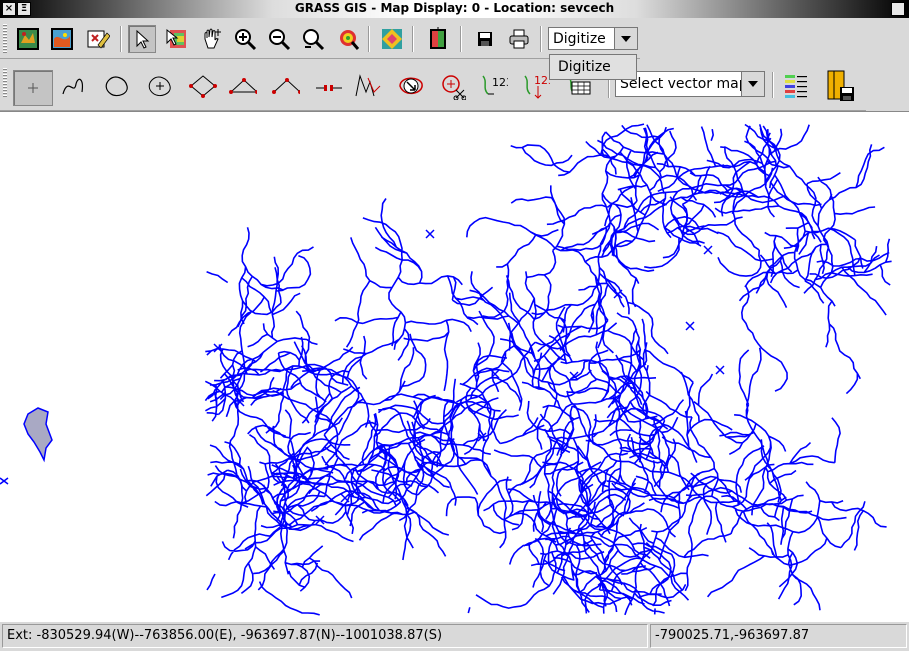 This screenshot has width=909, height=651. I want to click on display-cats-button: 123, so click(536, 86).